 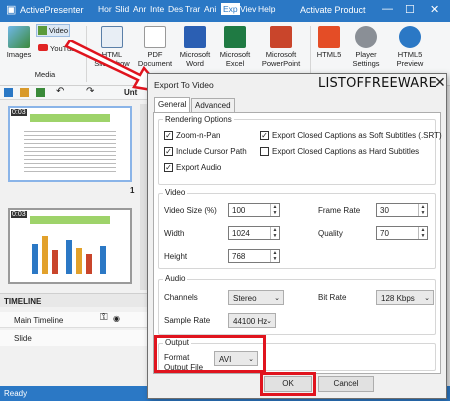 What do you see at coordinates (366, 37) in the screenshot?
I see `gear-icon` at bounding box center [366, 37].